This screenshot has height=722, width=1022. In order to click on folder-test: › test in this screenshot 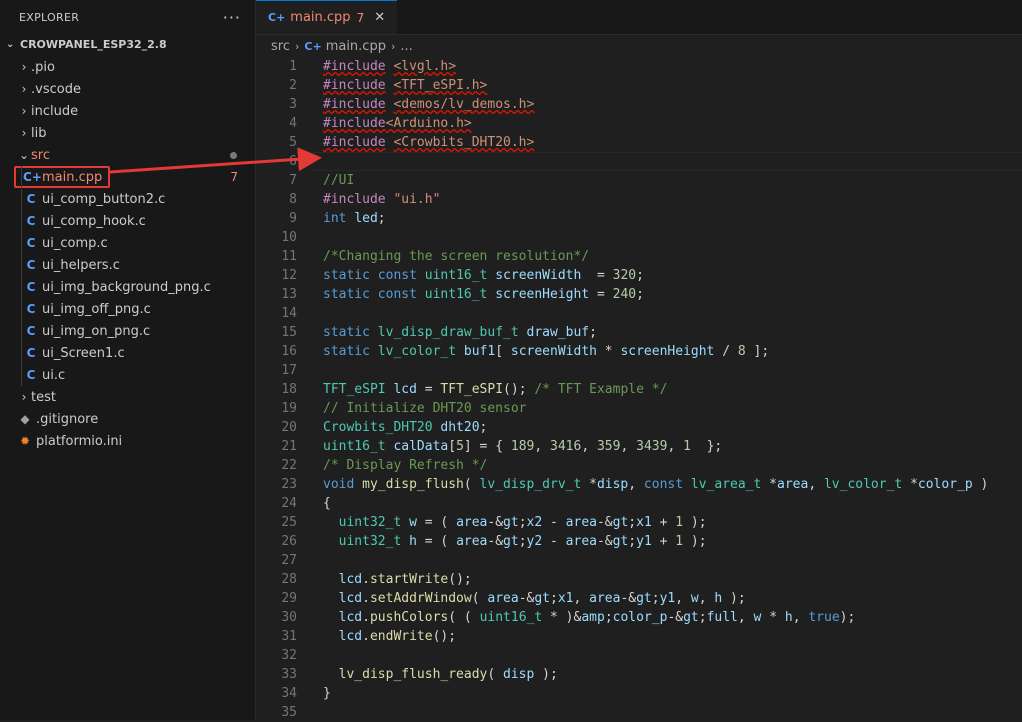, I will do `click(127, 397)`.